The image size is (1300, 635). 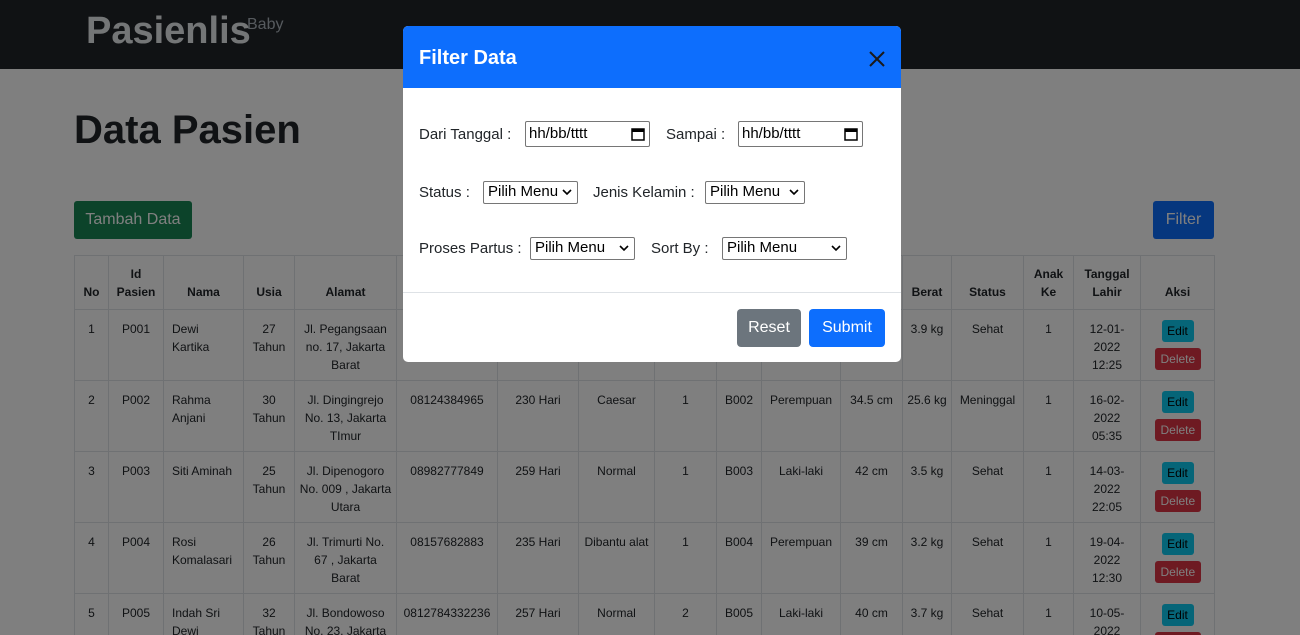 What do you see at coordinates (877, 59) in the screenshot?
I see `close-icon` at bounding box center [877, 59].